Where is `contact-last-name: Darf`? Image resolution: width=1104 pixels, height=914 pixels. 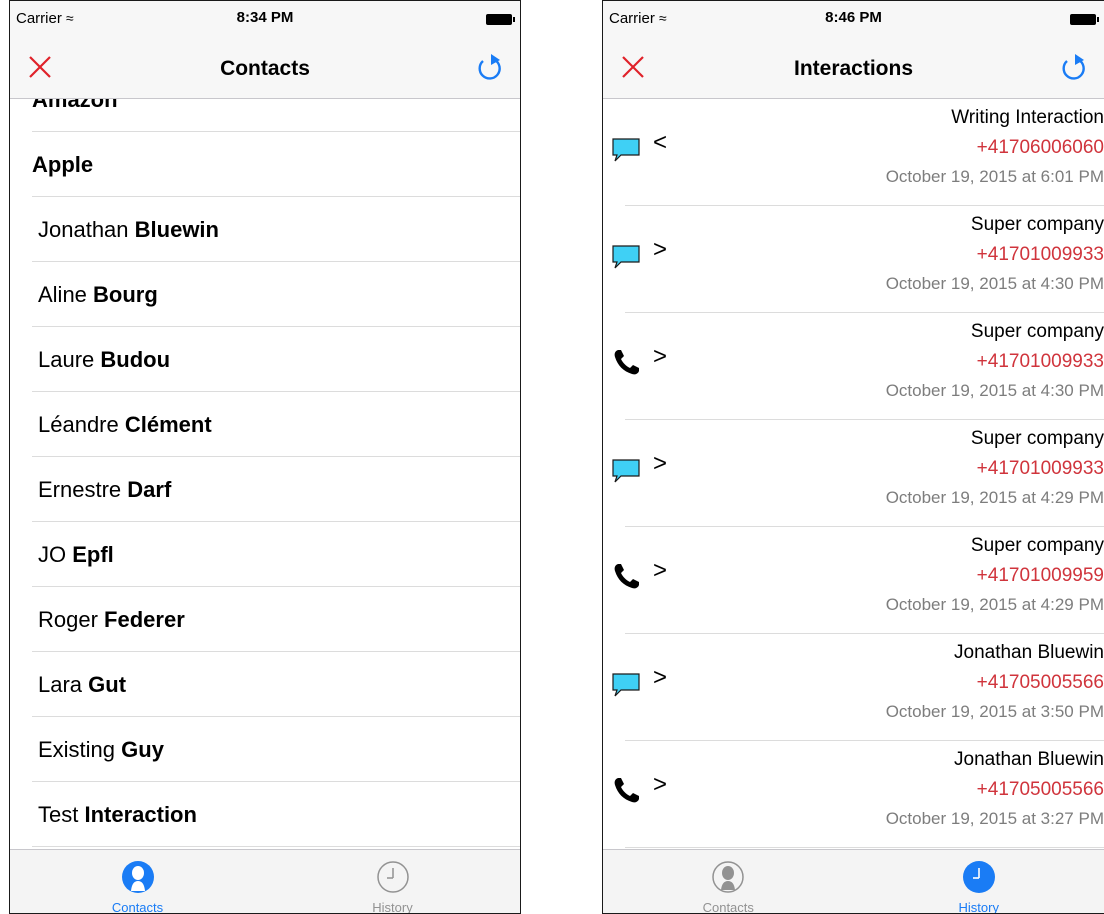 contact-last-name: Darf is located at coordinates (149, 489).